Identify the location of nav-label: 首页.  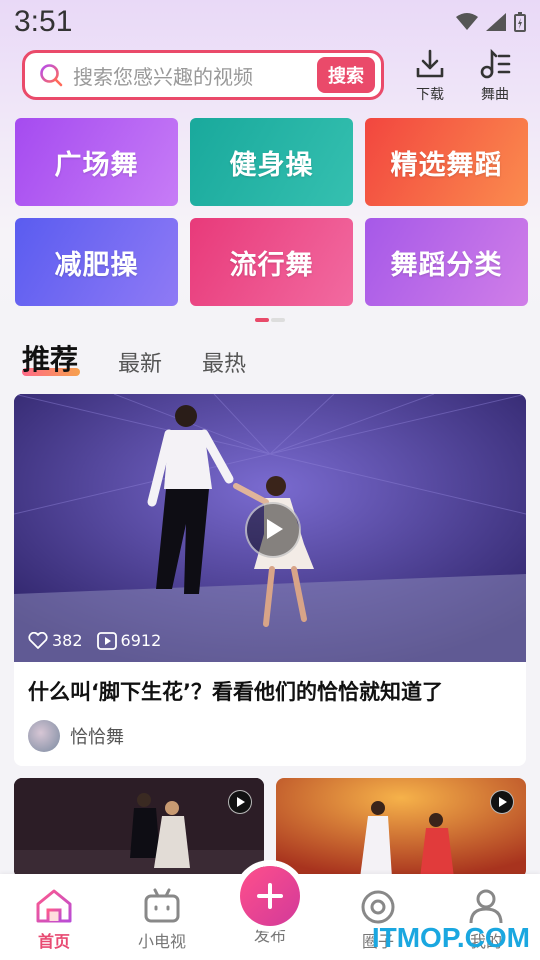
(53, 941).